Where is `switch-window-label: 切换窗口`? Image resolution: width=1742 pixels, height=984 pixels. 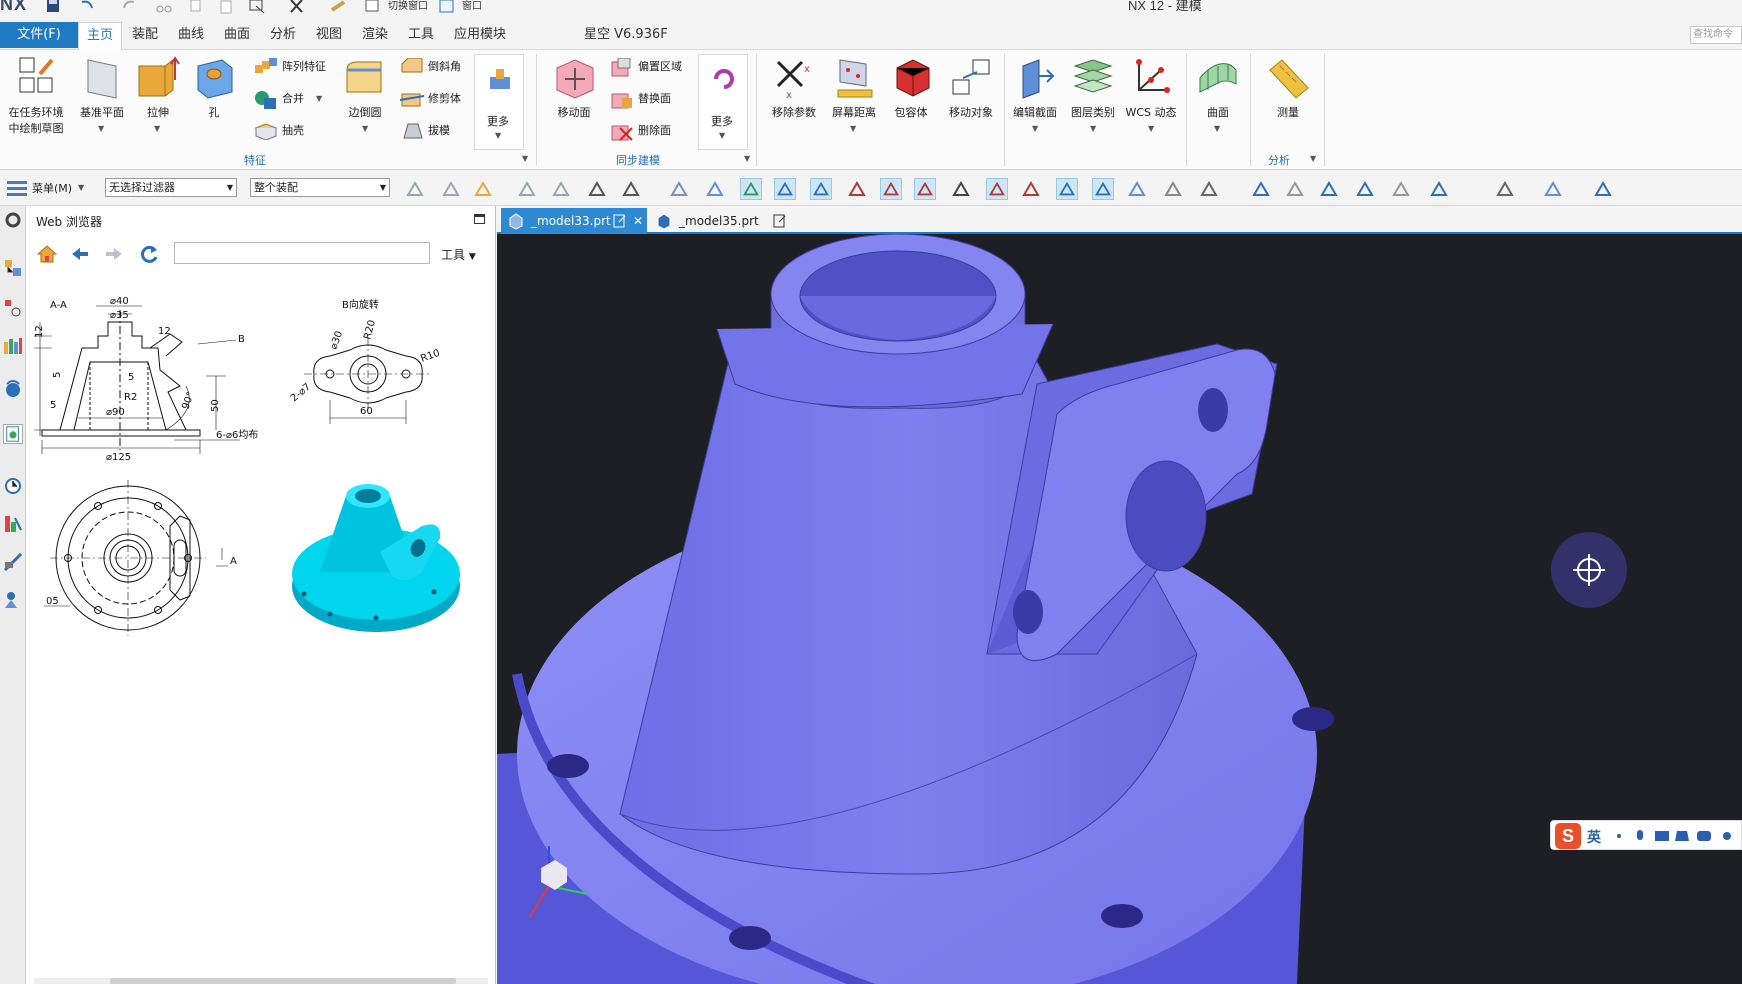
switch-window-label: 切换窗口 is located at coordinates (408, 6).